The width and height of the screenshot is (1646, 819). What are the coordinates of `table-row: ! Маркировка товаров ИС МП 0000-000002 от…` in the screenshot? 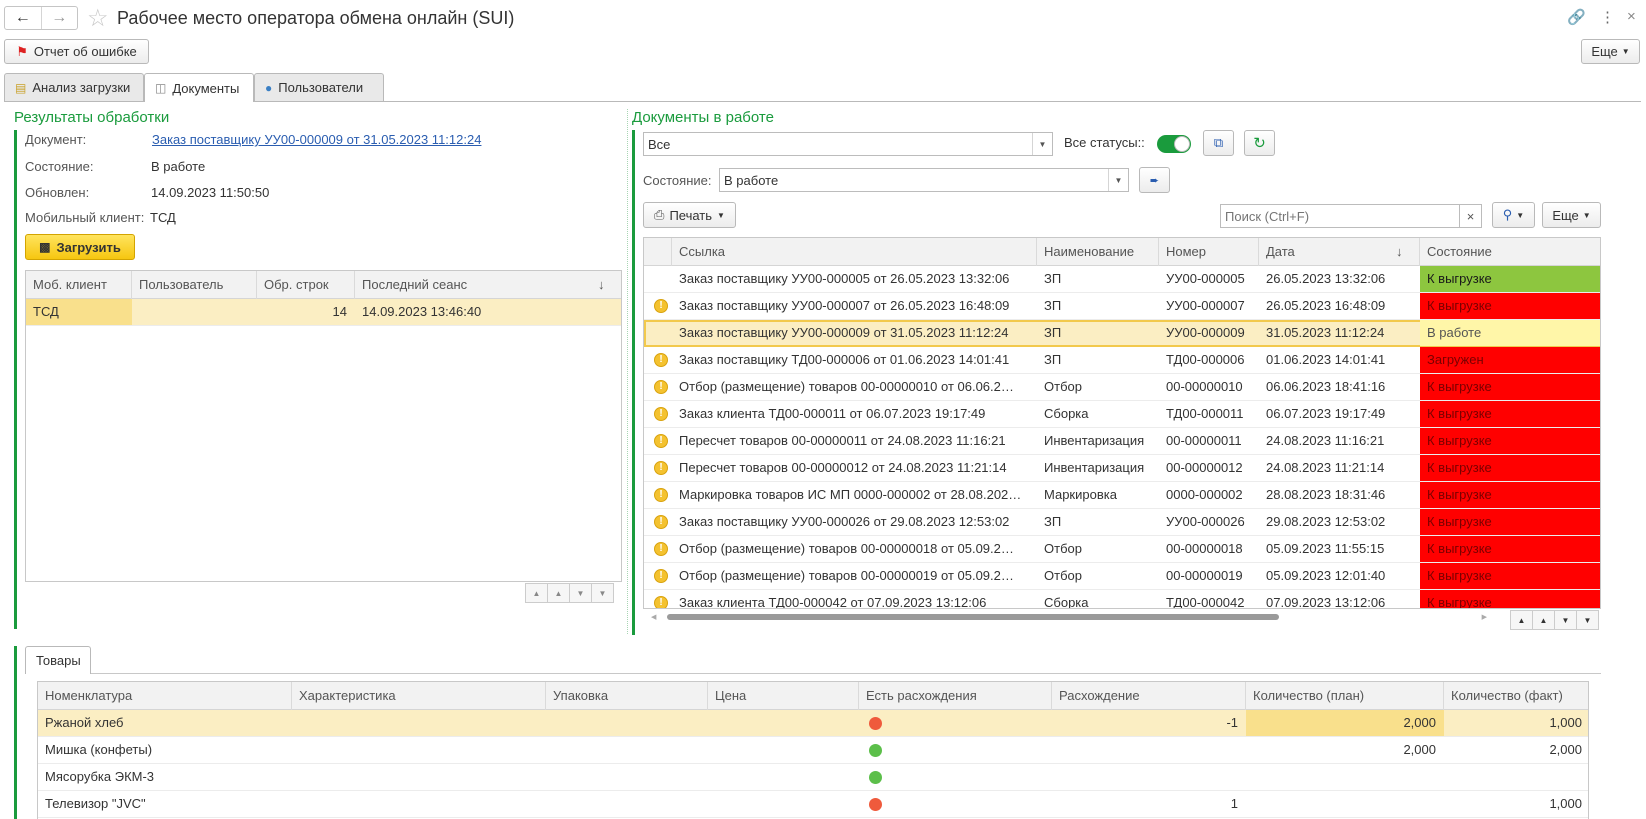 It's located at (1122, 495).